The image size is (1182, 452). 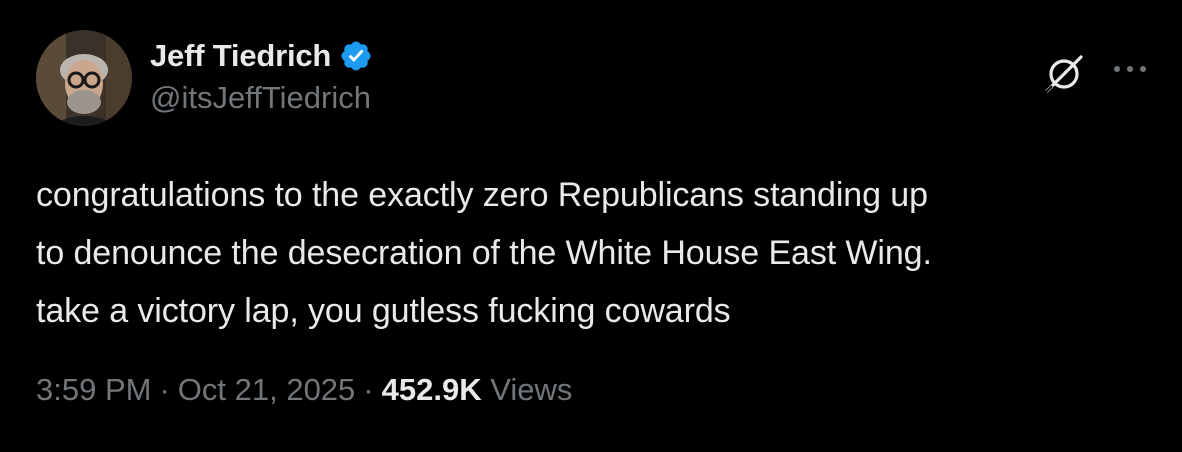 I want to click on views-count: 452.9K, so click(x=431, y=389).